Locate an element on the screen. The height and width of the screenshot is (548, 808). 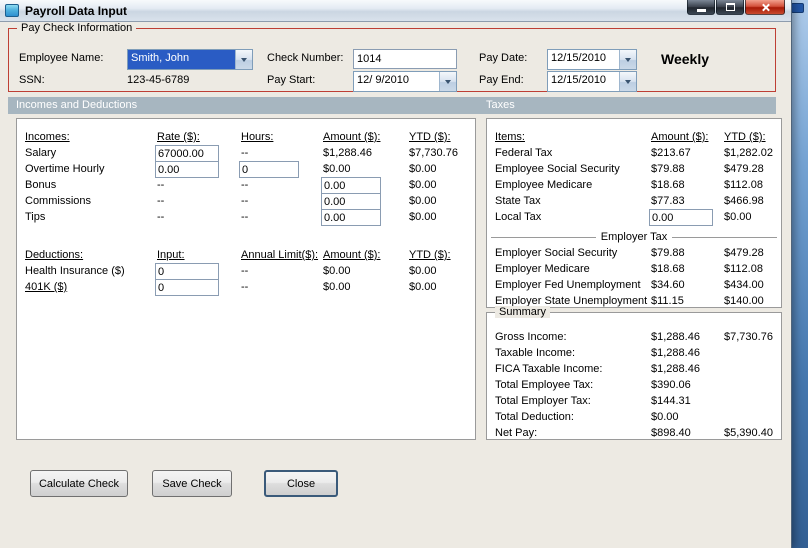
employer-medicare-row: Employer Medicare $18.68 $112.08 is located at coordinates (634, 269).